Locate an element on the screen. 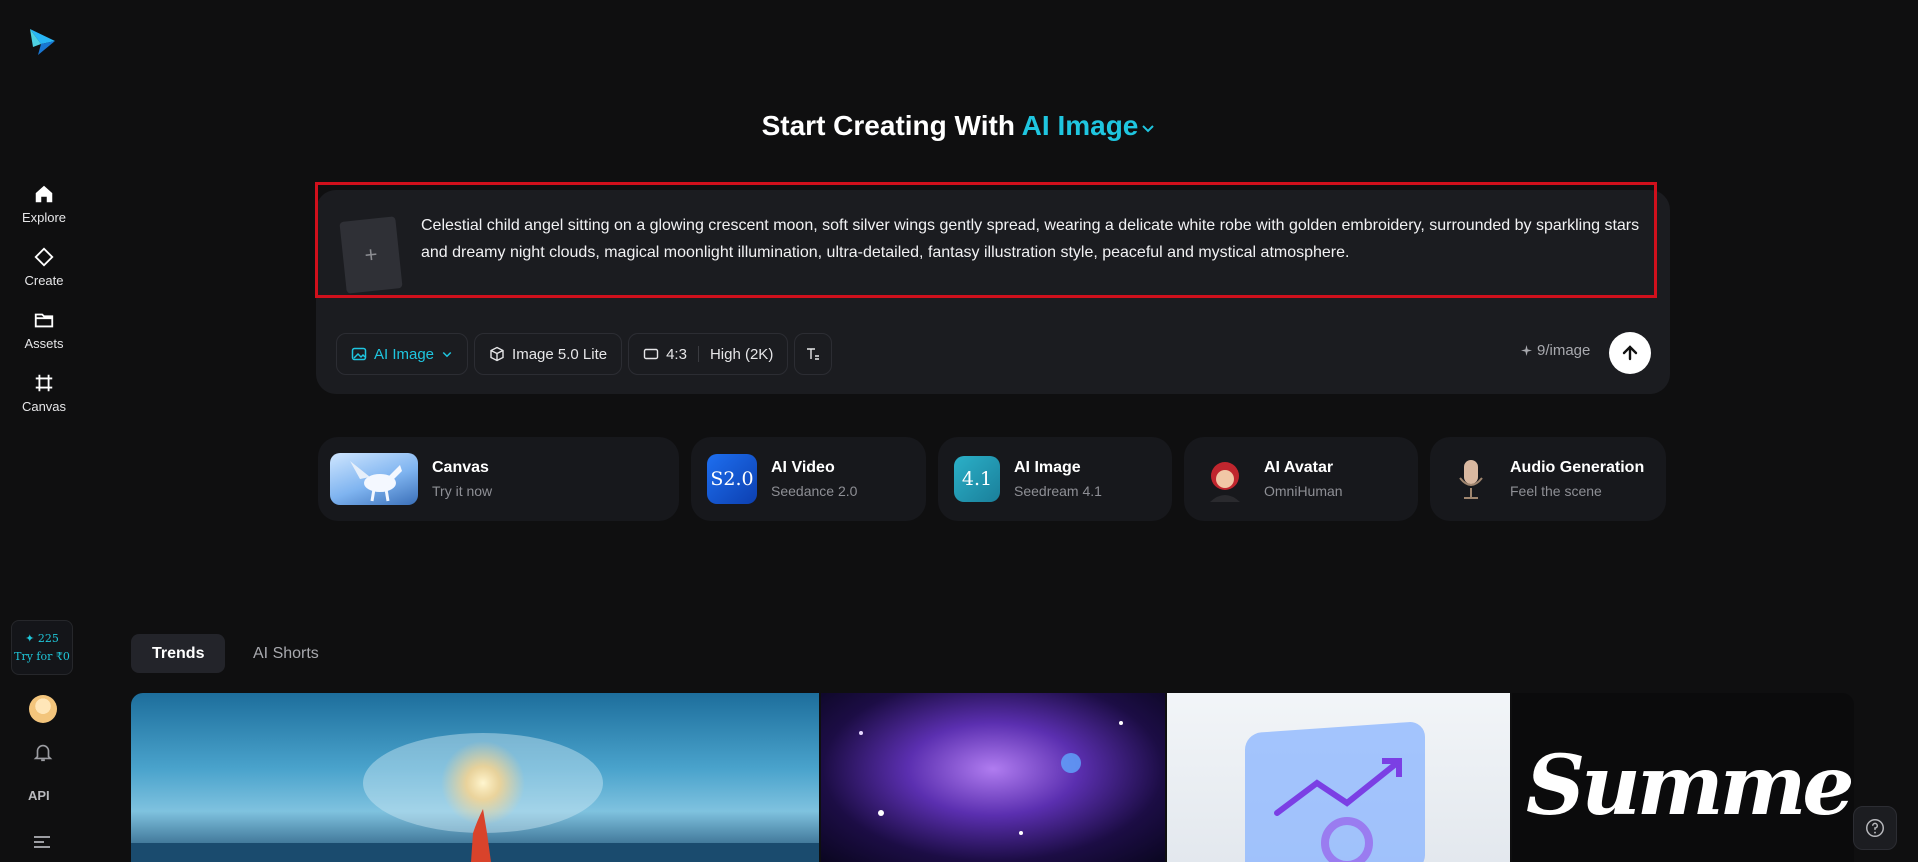  avatar-character-icon is located at coordinates (1225, 482).